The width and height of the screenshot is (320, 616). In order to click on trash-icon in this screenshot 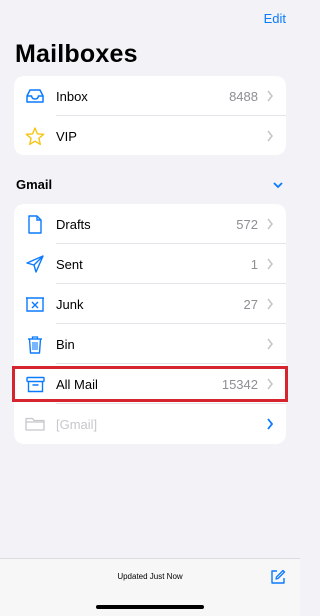, I will do `click(35, 344)`.